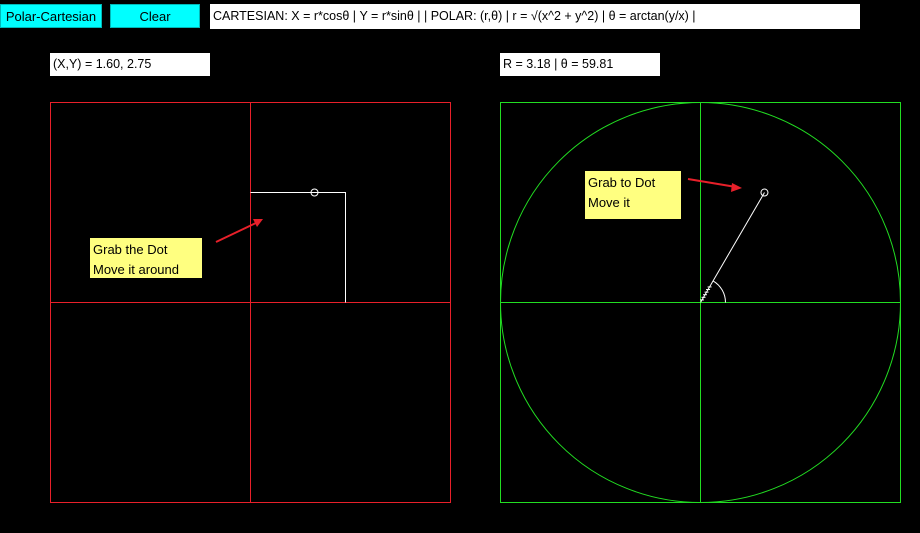 This screenshot has height=533, width=920. What do you see at coordinates (633, 195) in the screenshot?
I see `polar-instruction-note: Grab to Dot Move it` at bounding box center [633, 195].